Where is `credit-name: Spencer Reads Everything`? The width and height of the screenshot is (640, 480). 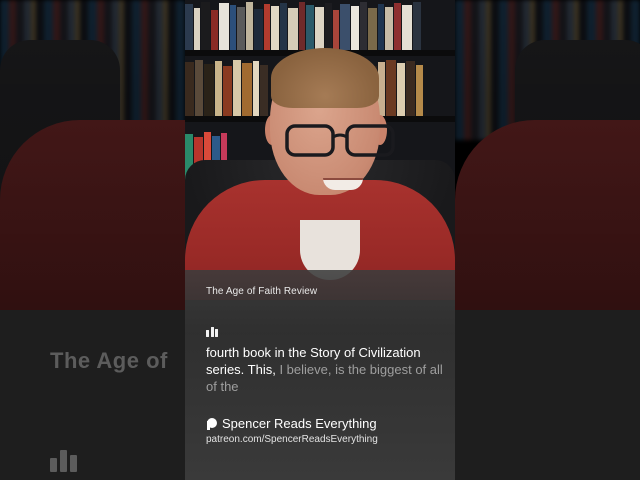 credit-name: Spencer Reads Everything is located at coordinates (299, 423).